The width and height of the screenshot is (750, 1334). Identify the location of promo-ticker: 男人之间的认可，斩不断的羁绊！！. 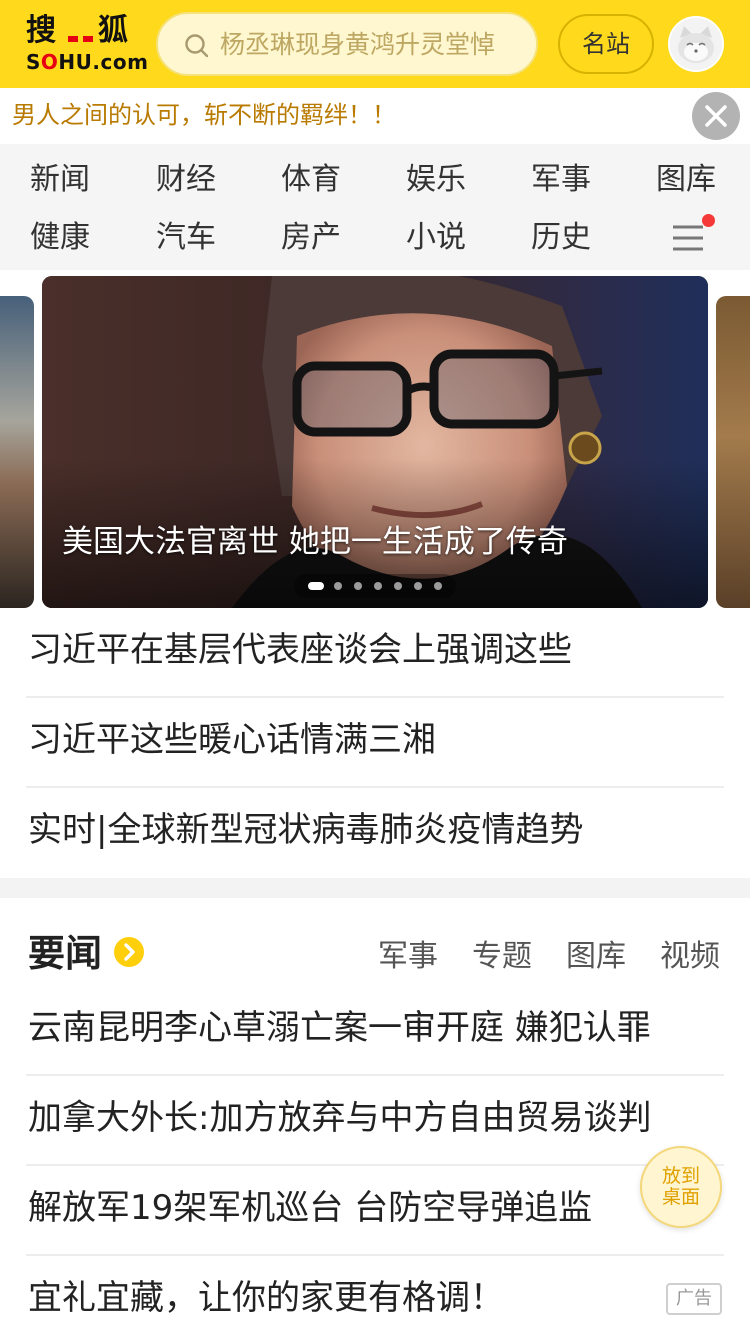
(375, 116).